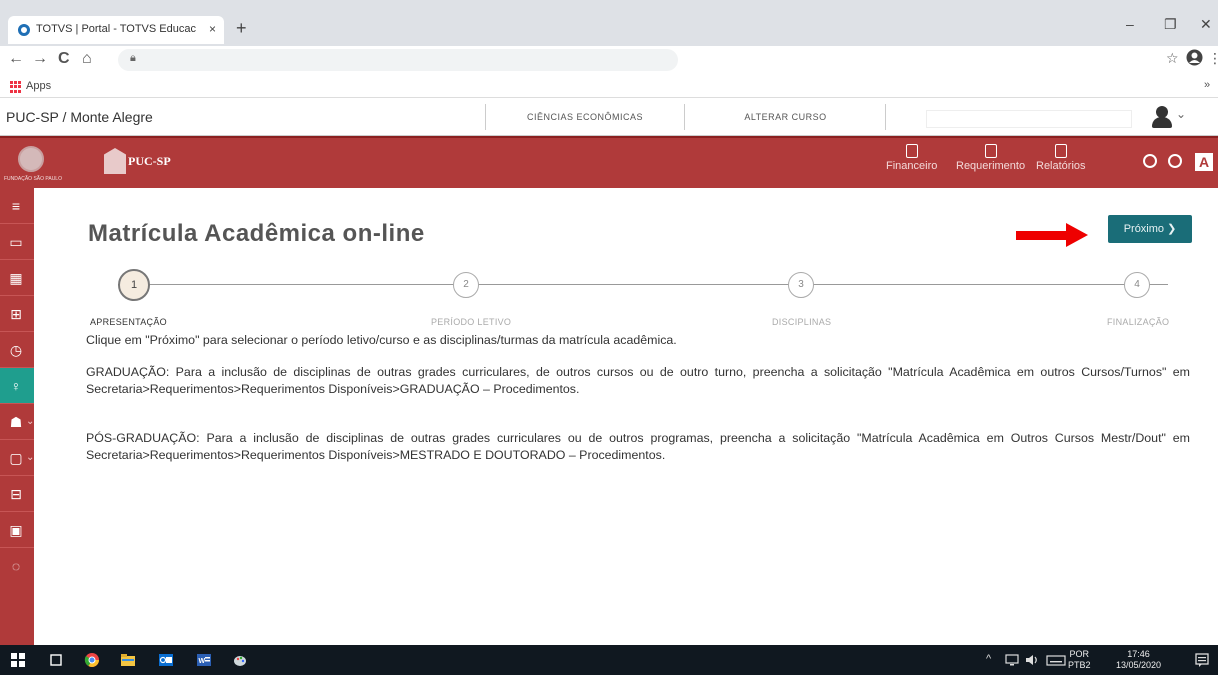 This screenshot has height=675, width=1218. I want to click on user-add-icon: ♀, so click(16, 386).